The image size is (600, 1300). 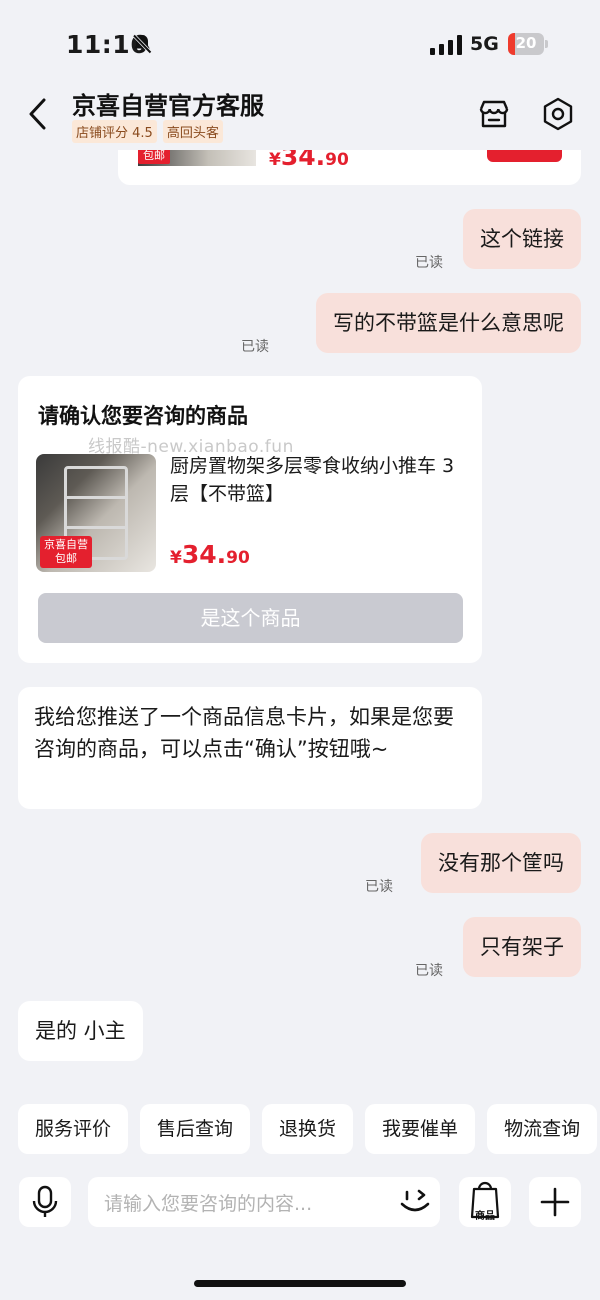 I want to click on user-message: 写的不带篮是什么意思呢, so click(x=448, y=323).